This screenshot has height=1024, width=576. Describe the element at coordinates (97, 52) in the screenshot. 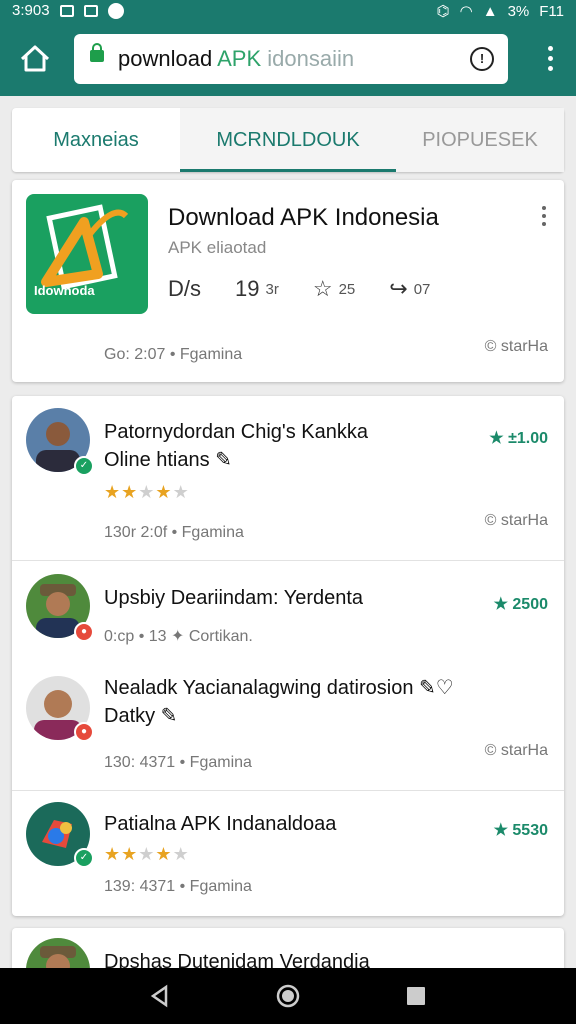

I see `lock-icon` at that location.